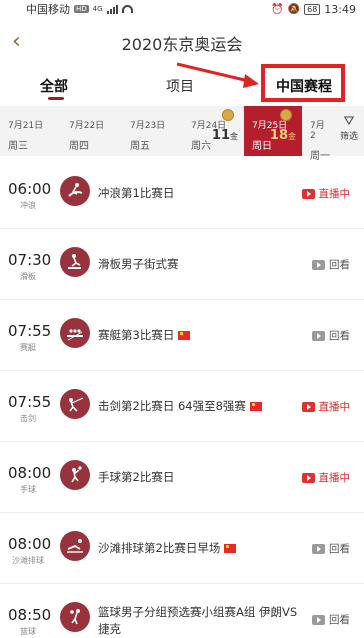 Image resolution: width=364 pixels, height=638 pixels. I want to click on event-sport: 沙滩排球, so click(28, 560).